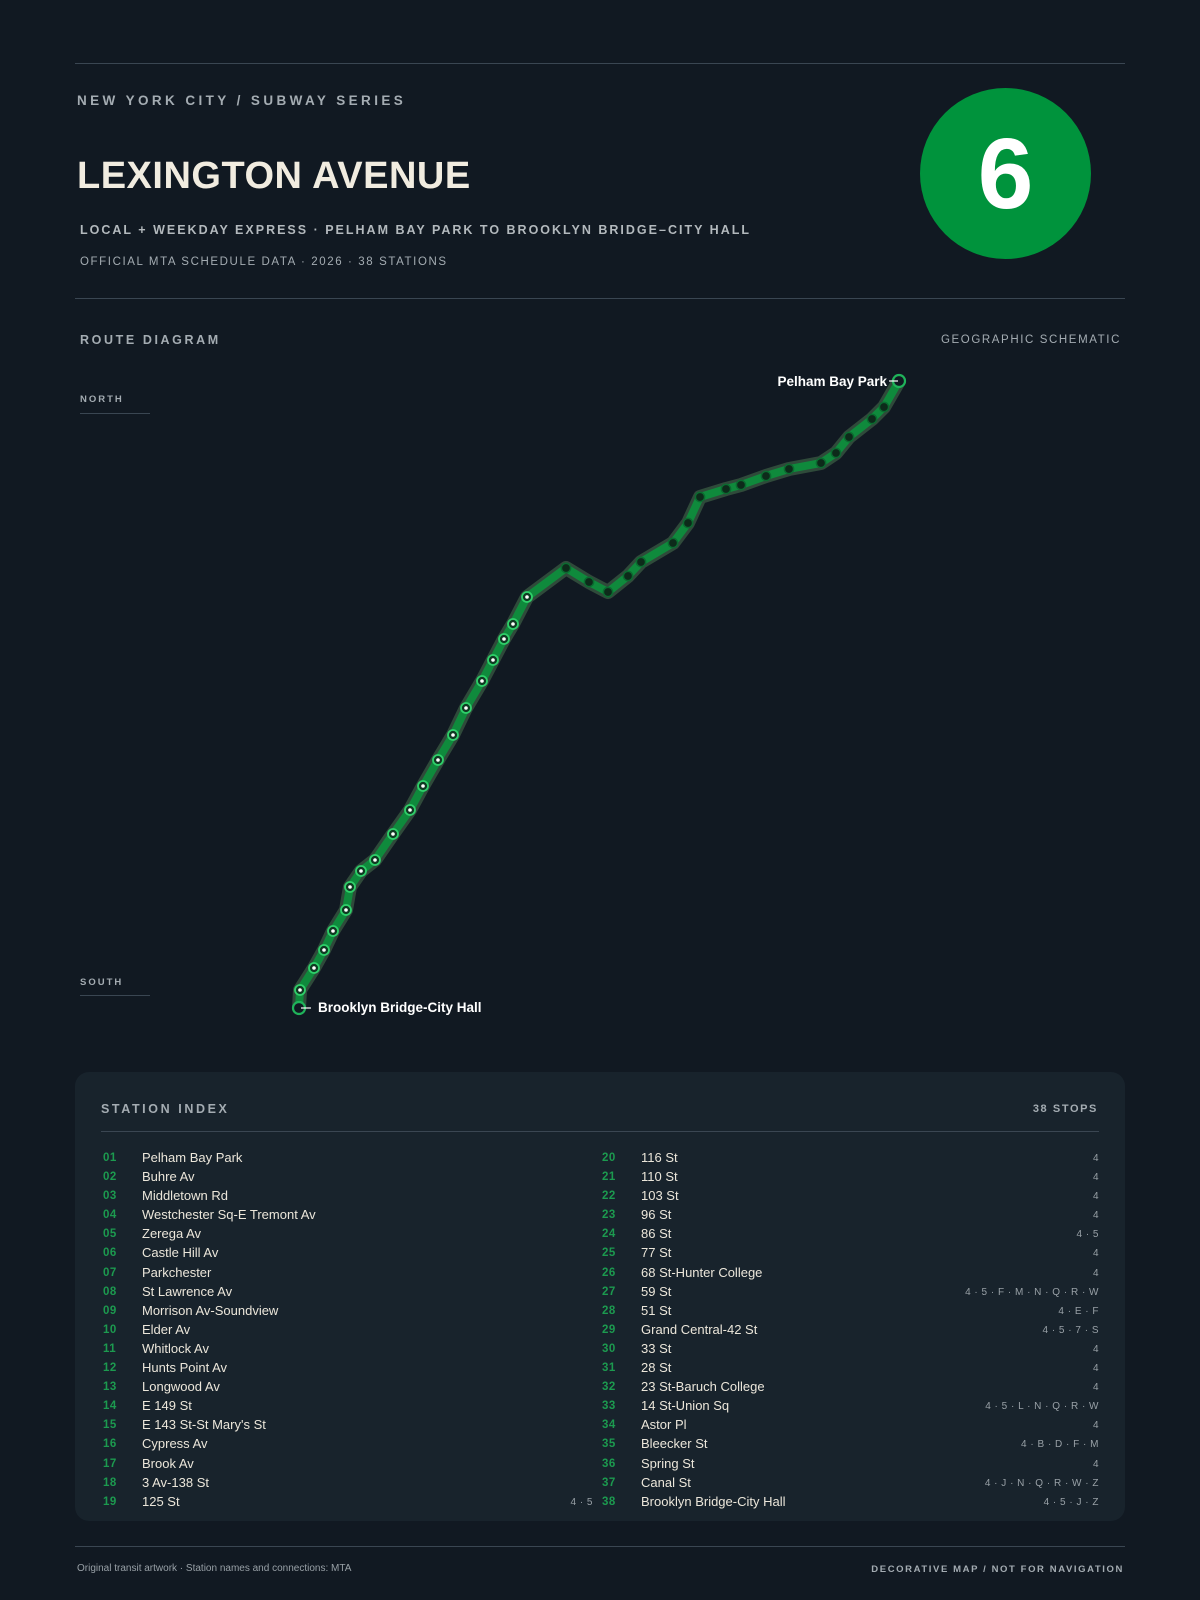 The image size is (1200, 1600). Describe the element at coordinates (685, 1406) in the screenshot. I see `station-name: 14 St-Union Sq` at that location.